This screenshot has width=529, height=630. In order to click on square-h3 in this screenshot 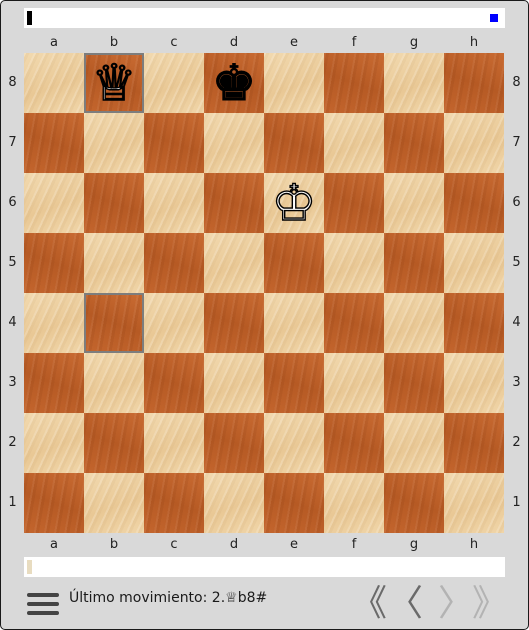, I will do `click(474, 383)`.